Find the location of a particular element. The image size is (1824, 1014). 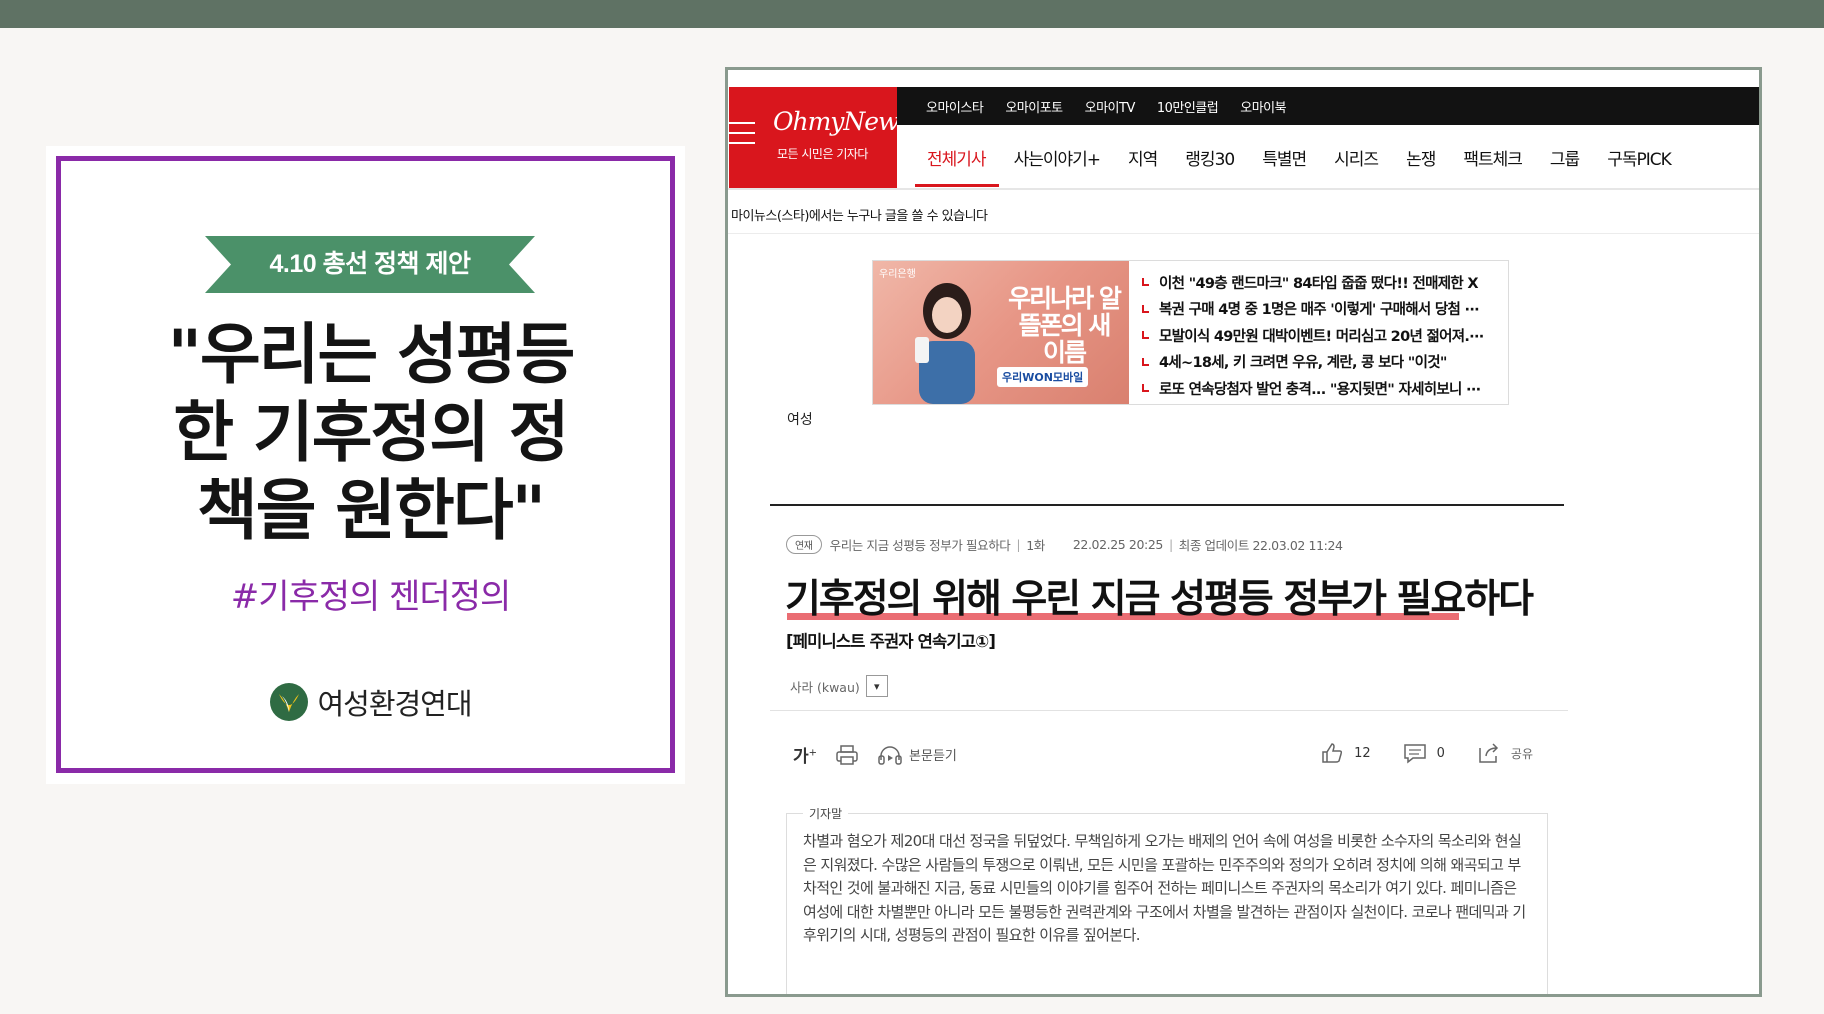

nav-group: 그룹 is located at coordinates (1565, 157).